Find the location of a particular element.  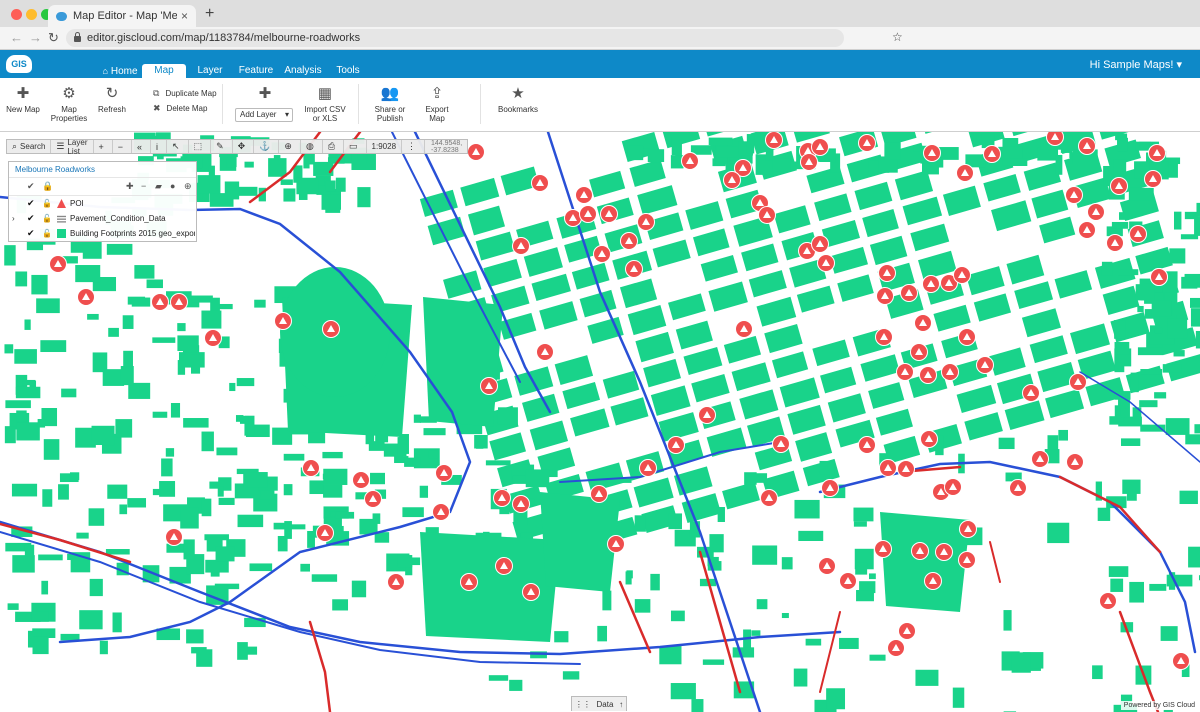

tab-map: Map is located at coordinates (164, 71).